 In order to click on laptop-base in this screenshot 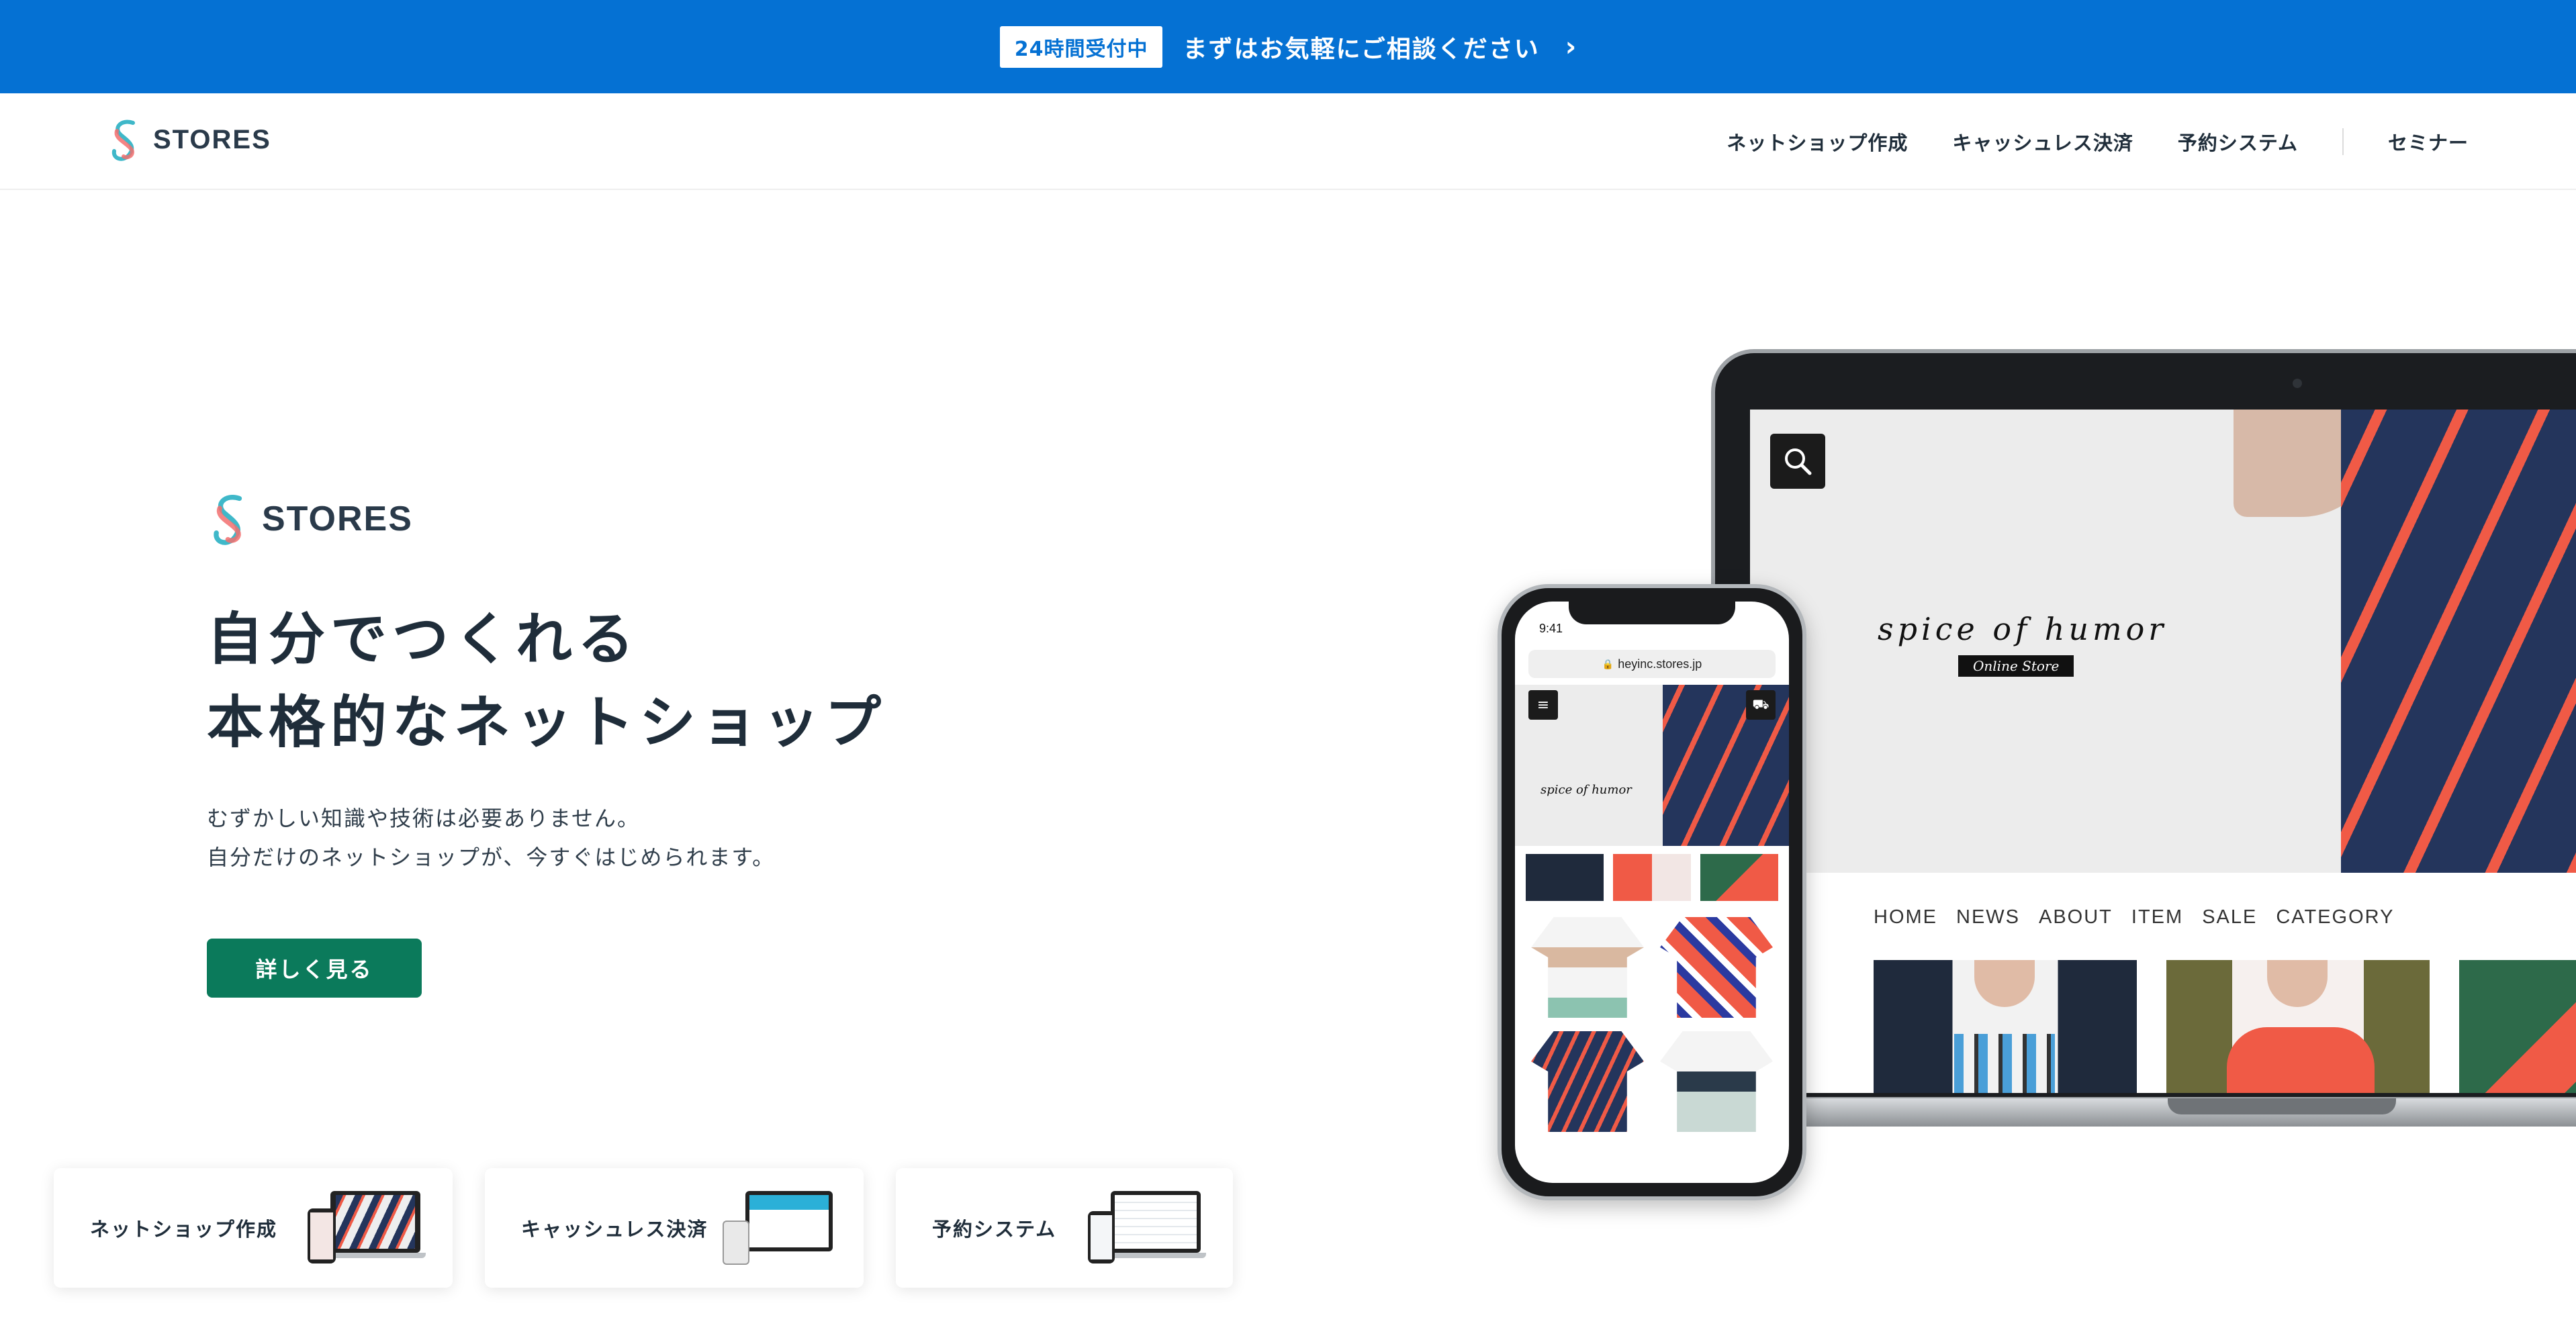, I will do `click(2167, 1112)`.